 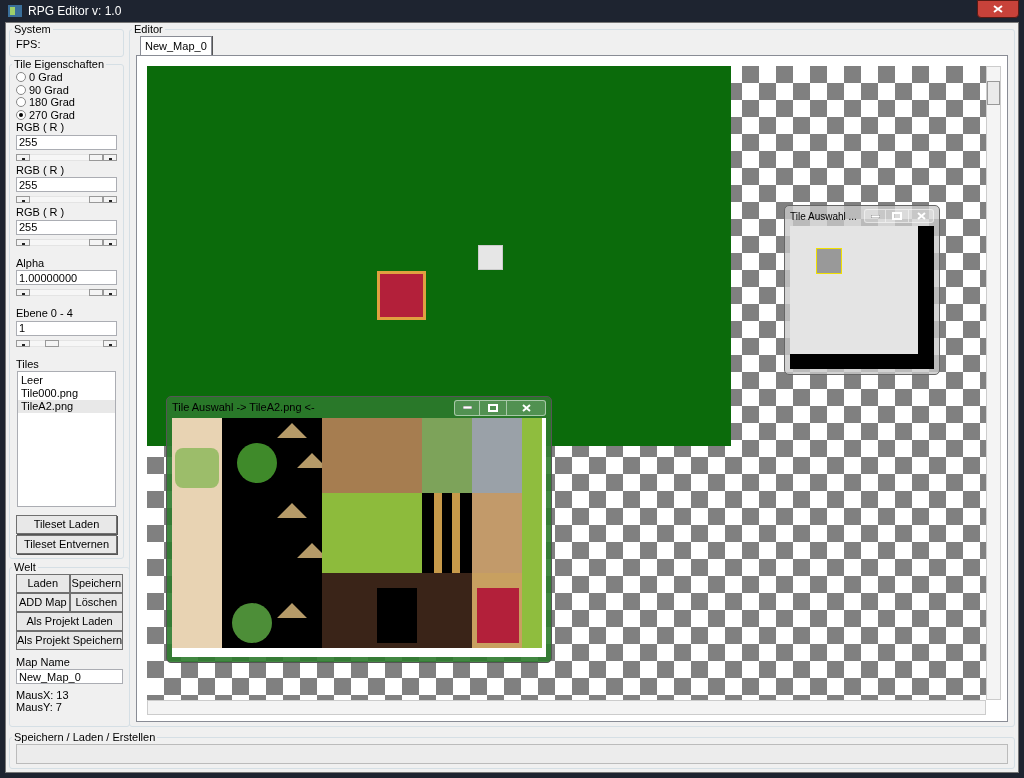 What do you see at coordinates (43, 695) in the screenshot?
I see `mouse-x-label: MausX: 13` at bounding box center [43, 695].